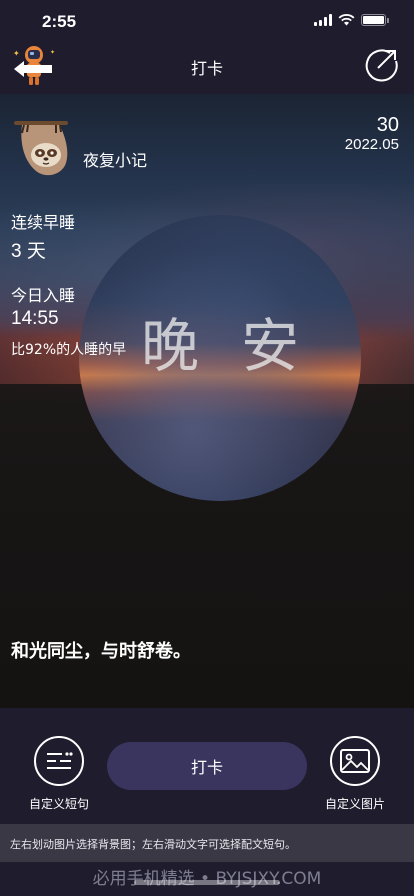  What do you see at coordinates (207, 22) in the screenshot?
I see `status-bar: 2:55` at bounding box center [207, 22].